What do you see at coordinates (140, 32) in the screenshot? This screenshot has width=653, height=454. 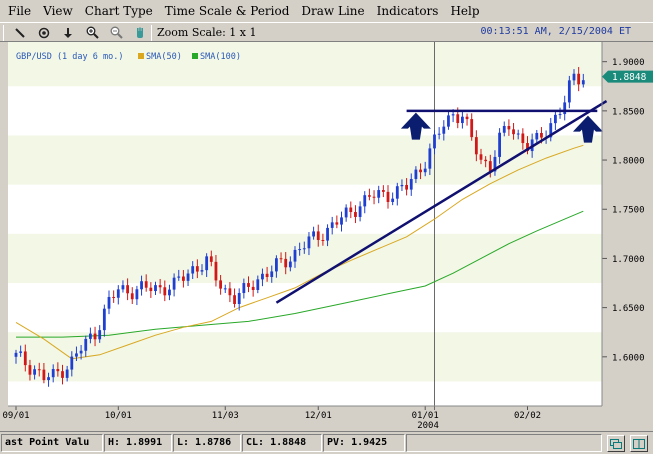 I see `hand-icon` at bounding box center [140, 32].